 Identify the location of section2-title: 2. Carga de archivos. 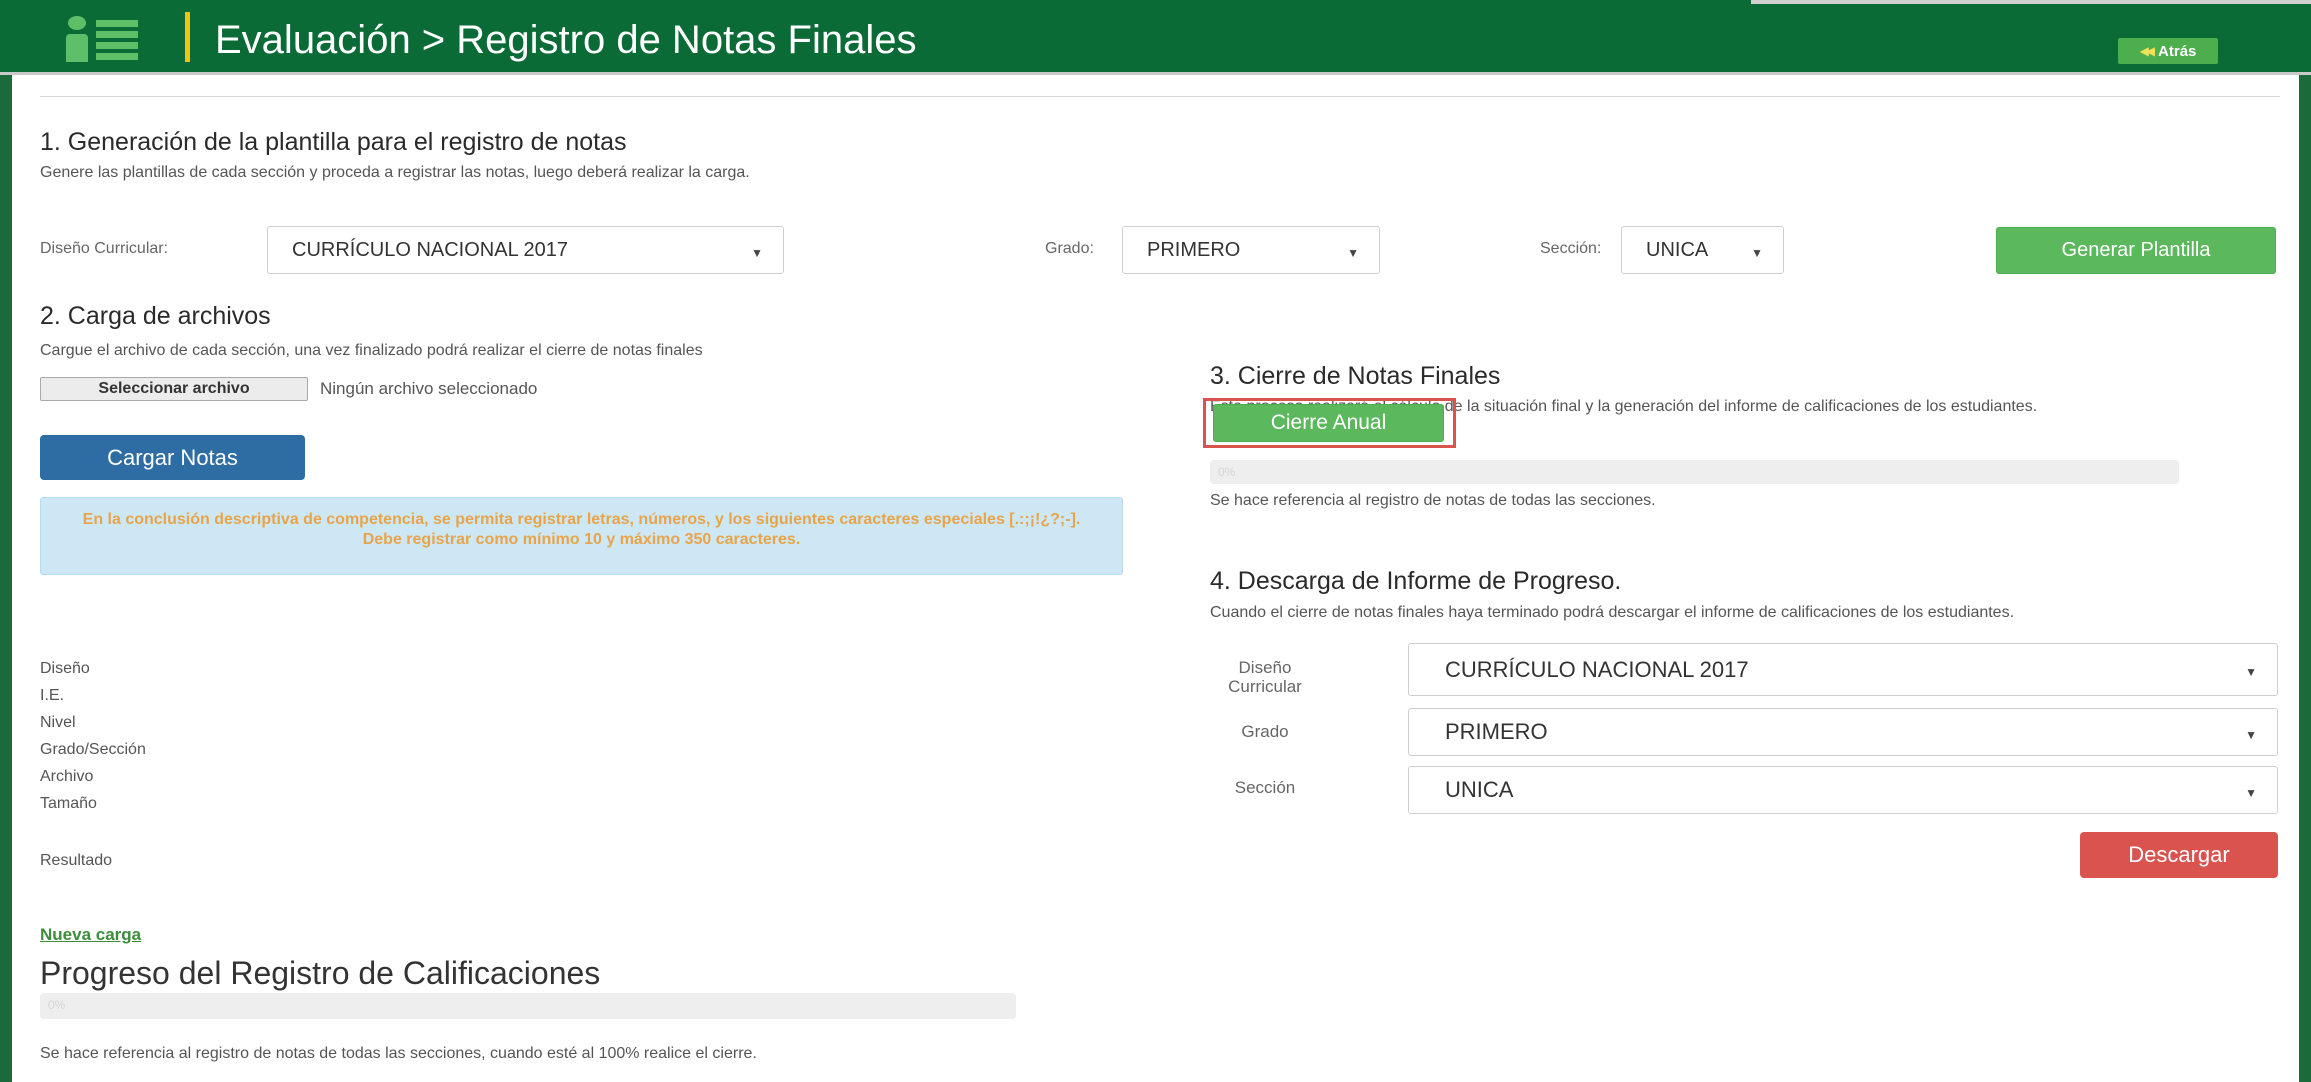
(155, 316).